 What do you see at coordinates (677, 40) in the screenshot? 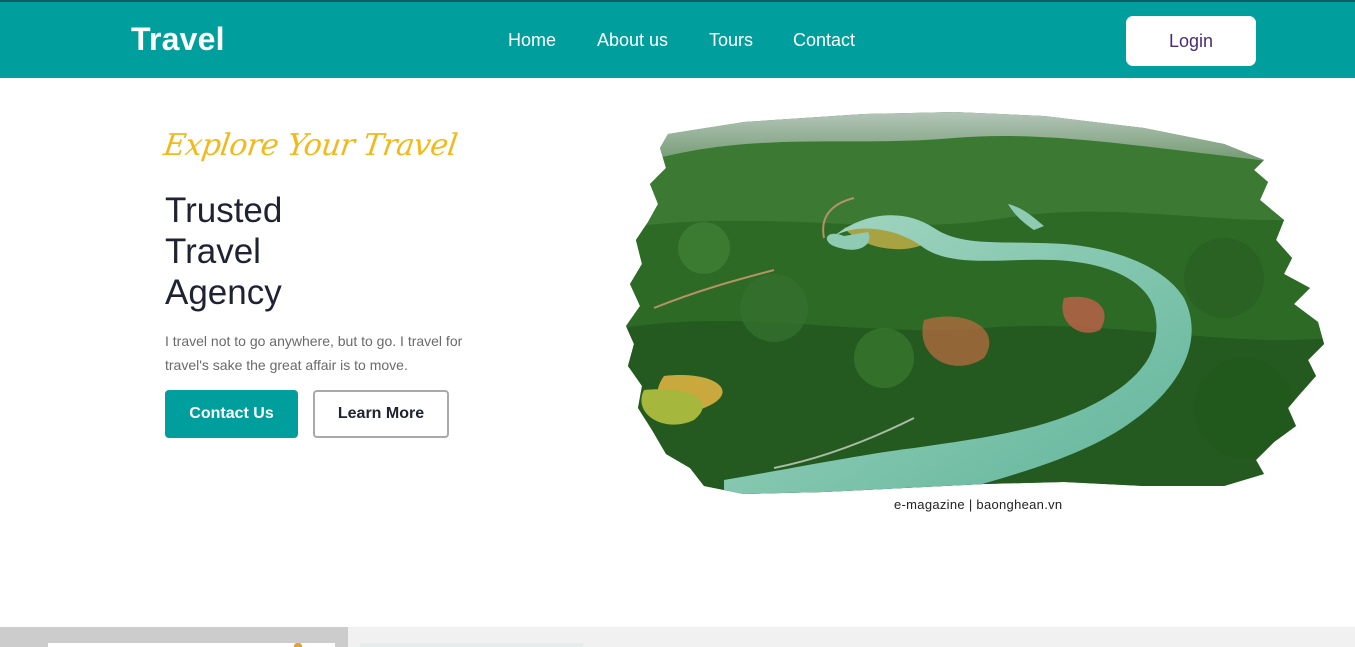
I see `navbar: Travel Home About us Tours Contact Login` at bounding box center [677, 40].